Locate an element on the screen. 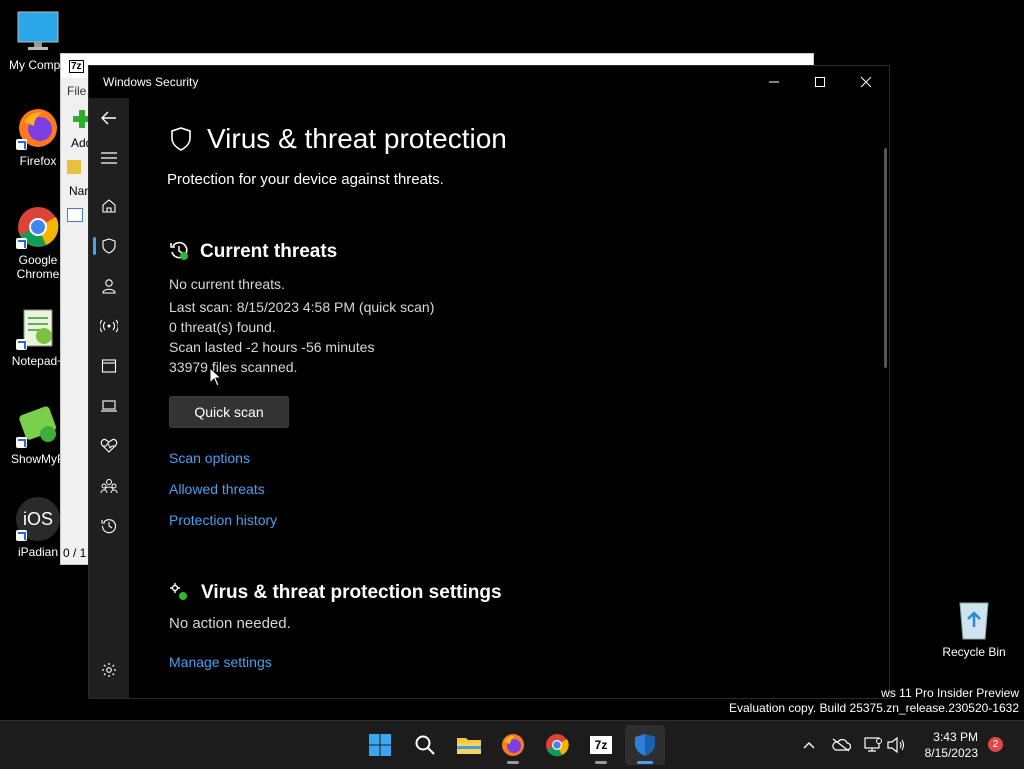 The image size is (1024, 769). onedrive-tray-button is located at coordinates (841, 745).